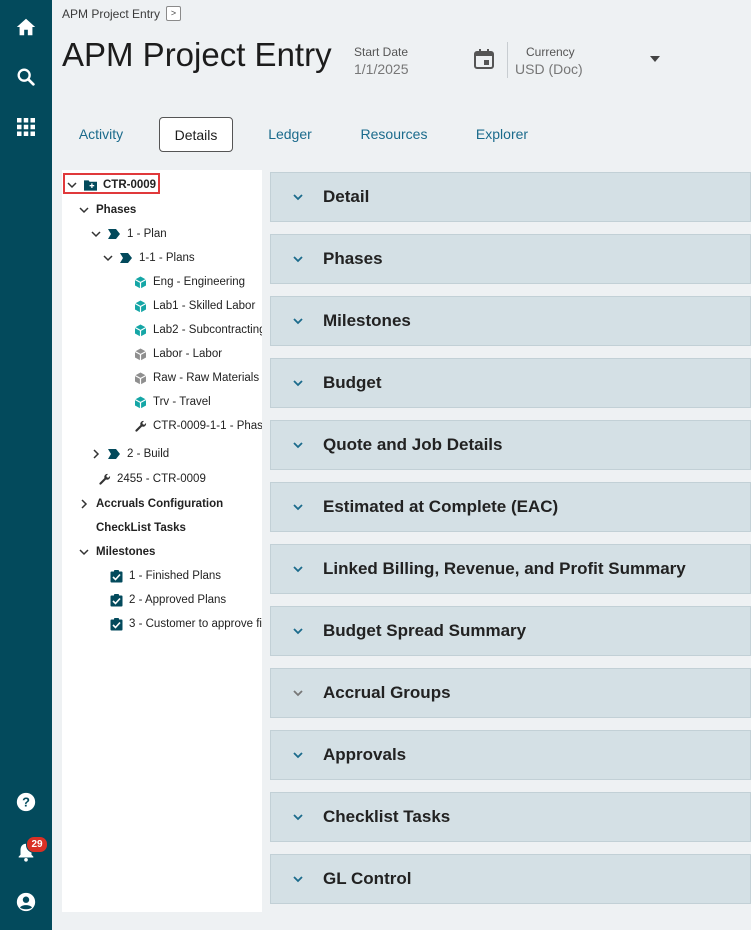 This screenshot has width=751, height=930. I want to click on section-title: Accrual Groups, so click(387, 692).